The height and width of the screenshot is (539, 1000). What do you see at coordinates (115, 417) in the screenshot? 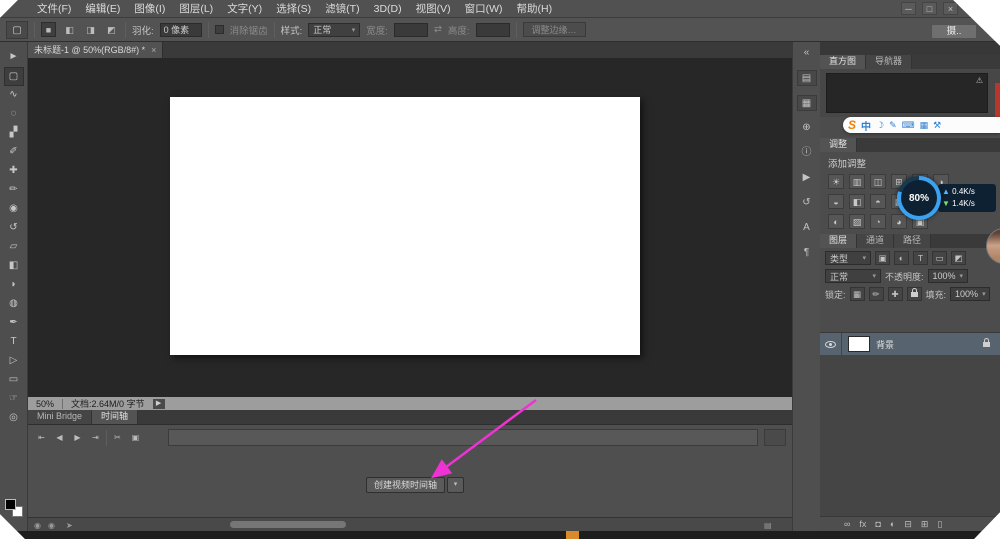
I see `tab-timeline: 时间轴` at bounding box center [115, 417].